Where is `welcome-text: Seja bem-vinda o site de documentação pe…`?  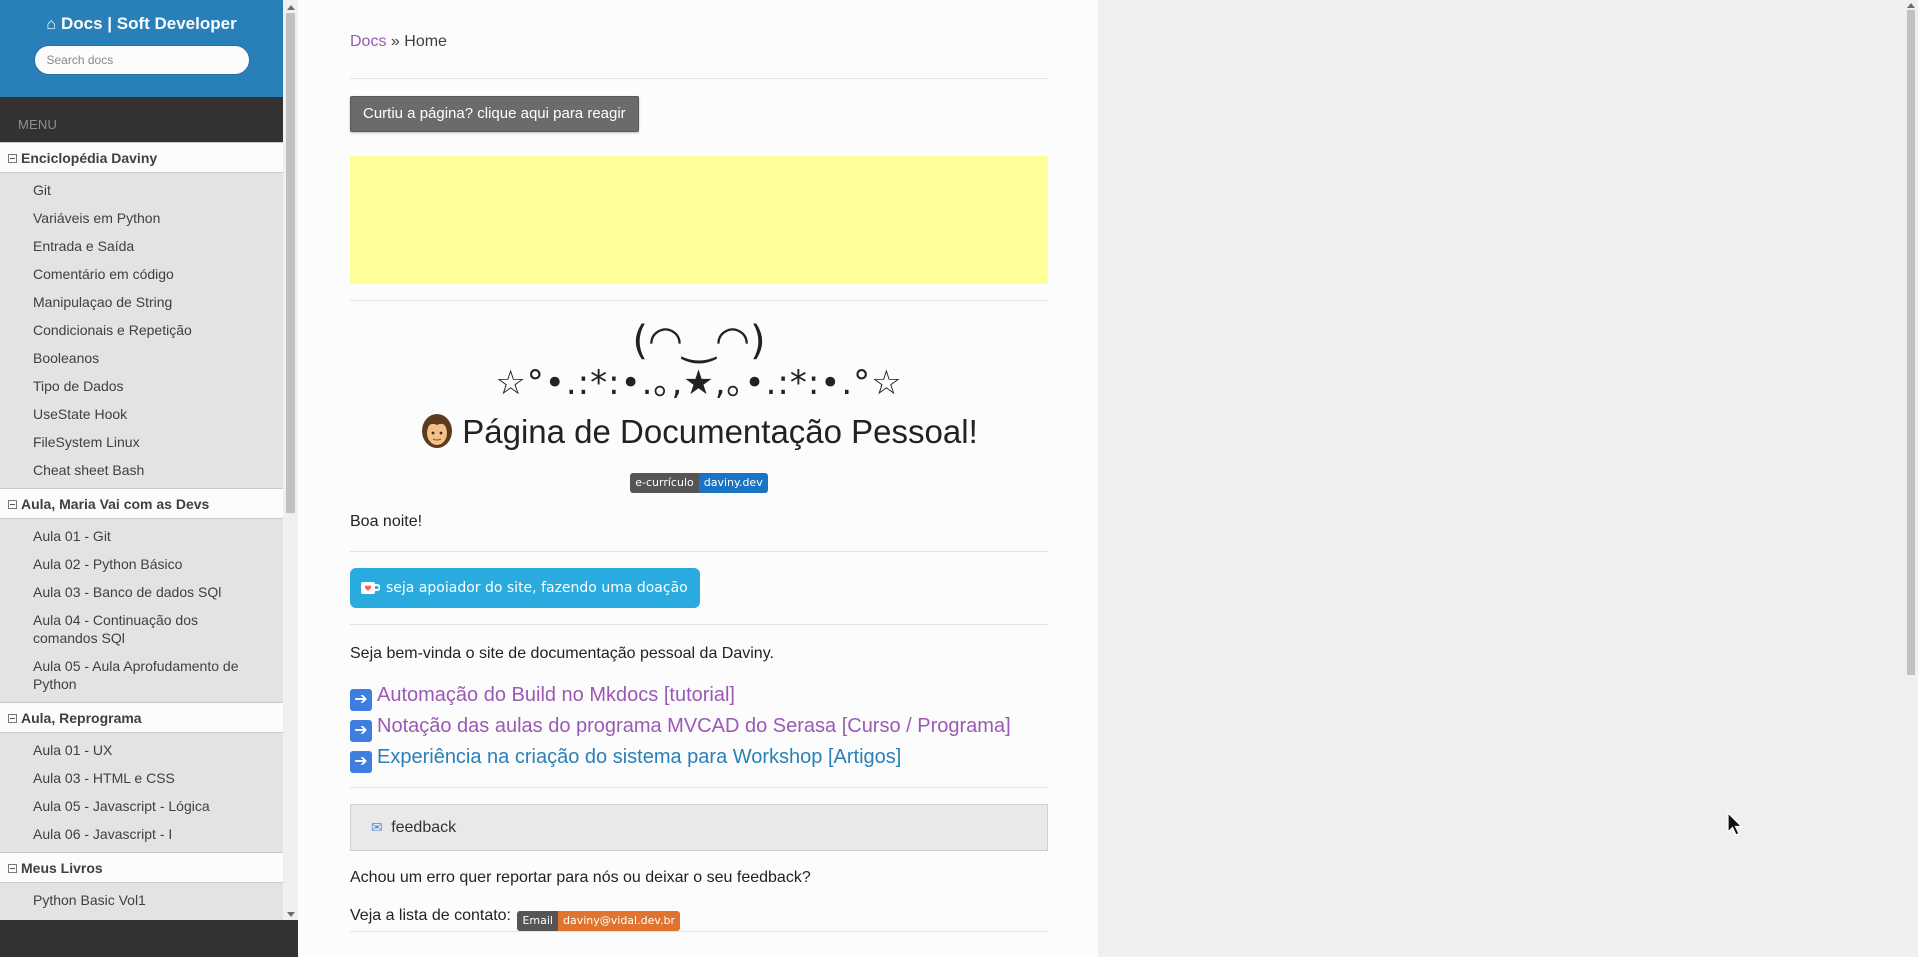 welcome-text: Seja bem-vinda o site de documentação pe… is located at coordinates (562, 654).